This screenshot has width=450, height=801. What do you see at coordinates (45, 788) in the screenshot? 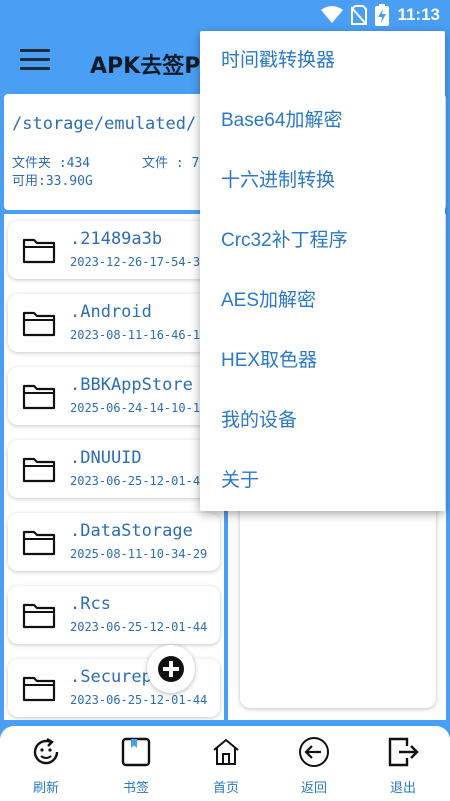
I see `nav-label: 刷新` at bounding box center [45, 788].